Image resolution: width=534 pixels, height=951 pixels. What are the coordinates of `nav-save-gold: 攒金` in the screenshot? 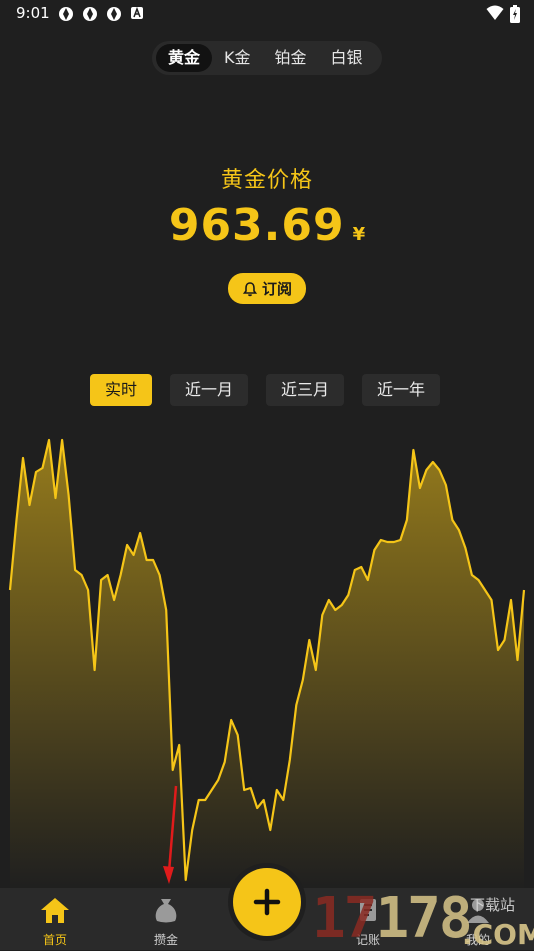 It's located at (166, 919).